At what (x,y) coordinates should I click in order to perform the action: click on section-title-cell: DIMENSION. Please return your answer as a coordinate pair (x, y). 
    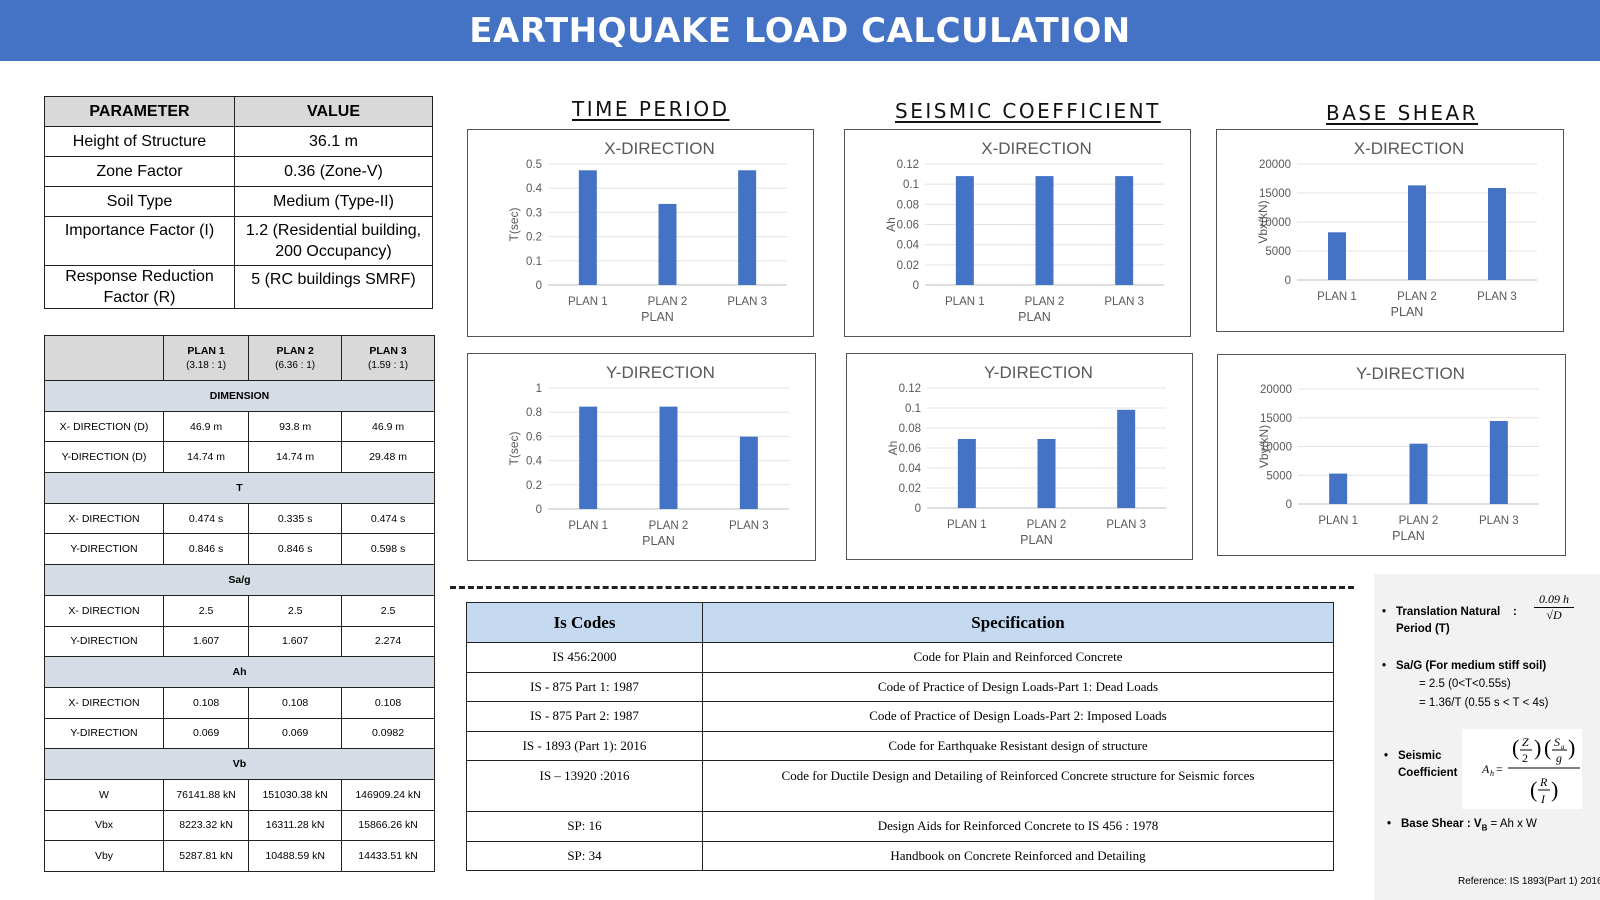
    Looking at the image, I should click on (239, 396).